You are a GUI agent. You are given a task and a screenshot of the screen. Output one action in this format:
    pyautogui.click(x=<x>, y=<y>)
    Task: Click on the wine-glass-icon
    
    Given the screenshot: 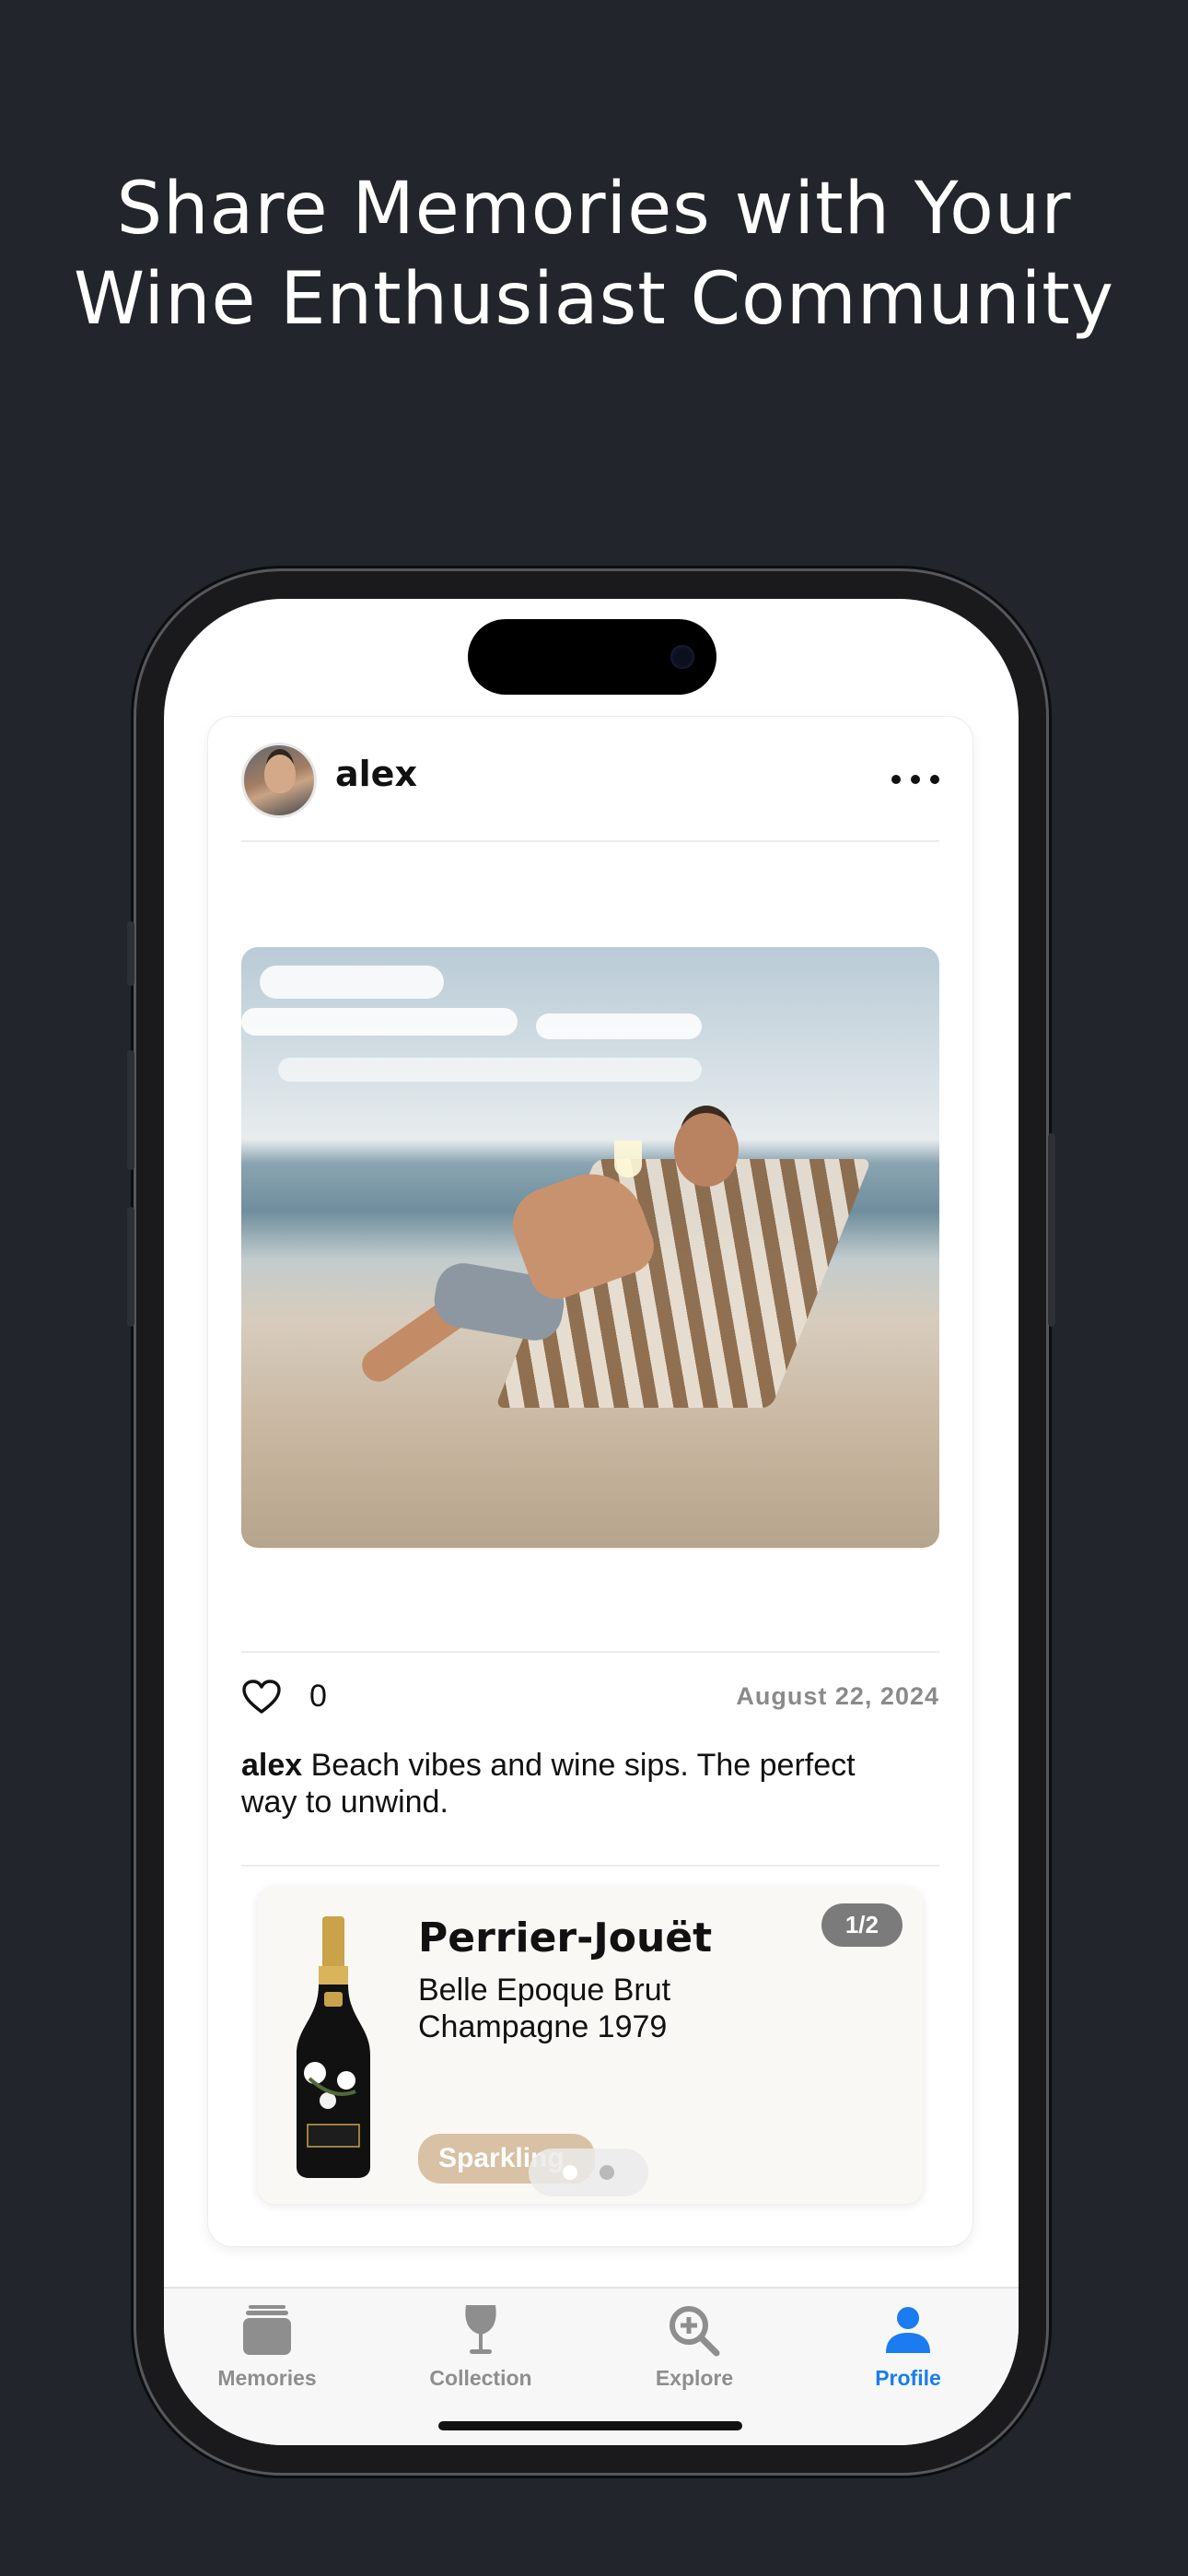 What is the action you would take?
    pyautogui.click(x=480, y=2330)
    